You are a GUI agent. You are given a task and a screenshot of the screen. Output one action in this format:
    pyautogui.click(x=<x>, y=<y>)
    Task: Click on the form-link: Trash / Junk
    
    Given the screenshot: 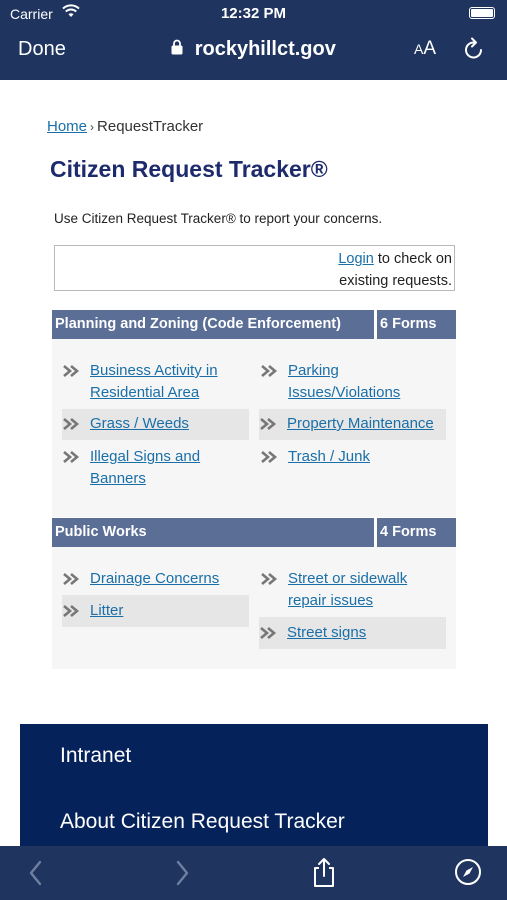 What is the action you would take?
    pyautogui.click(x=329, y=456)
    